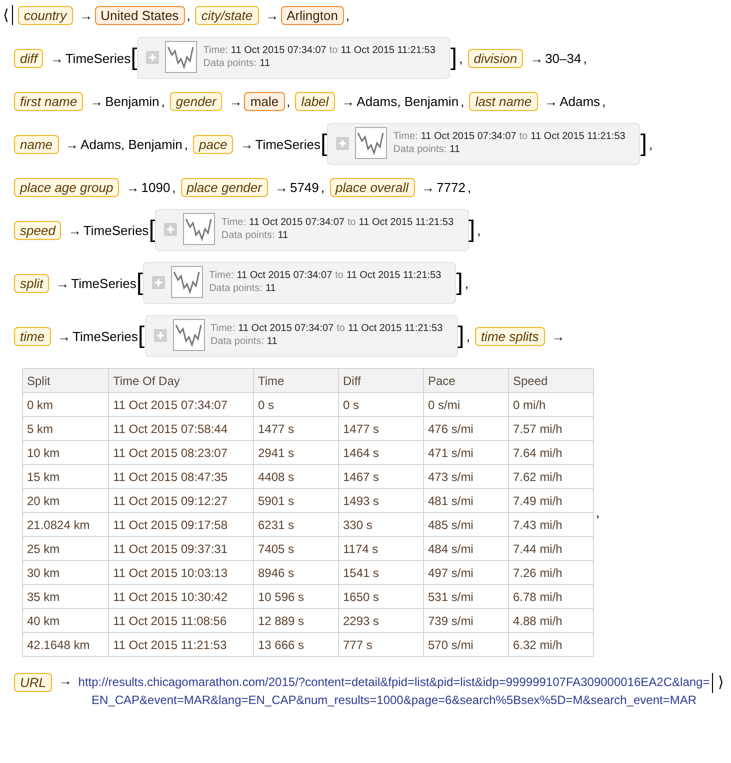  I want to click on table-cell: 20 km, so click(65, 500).